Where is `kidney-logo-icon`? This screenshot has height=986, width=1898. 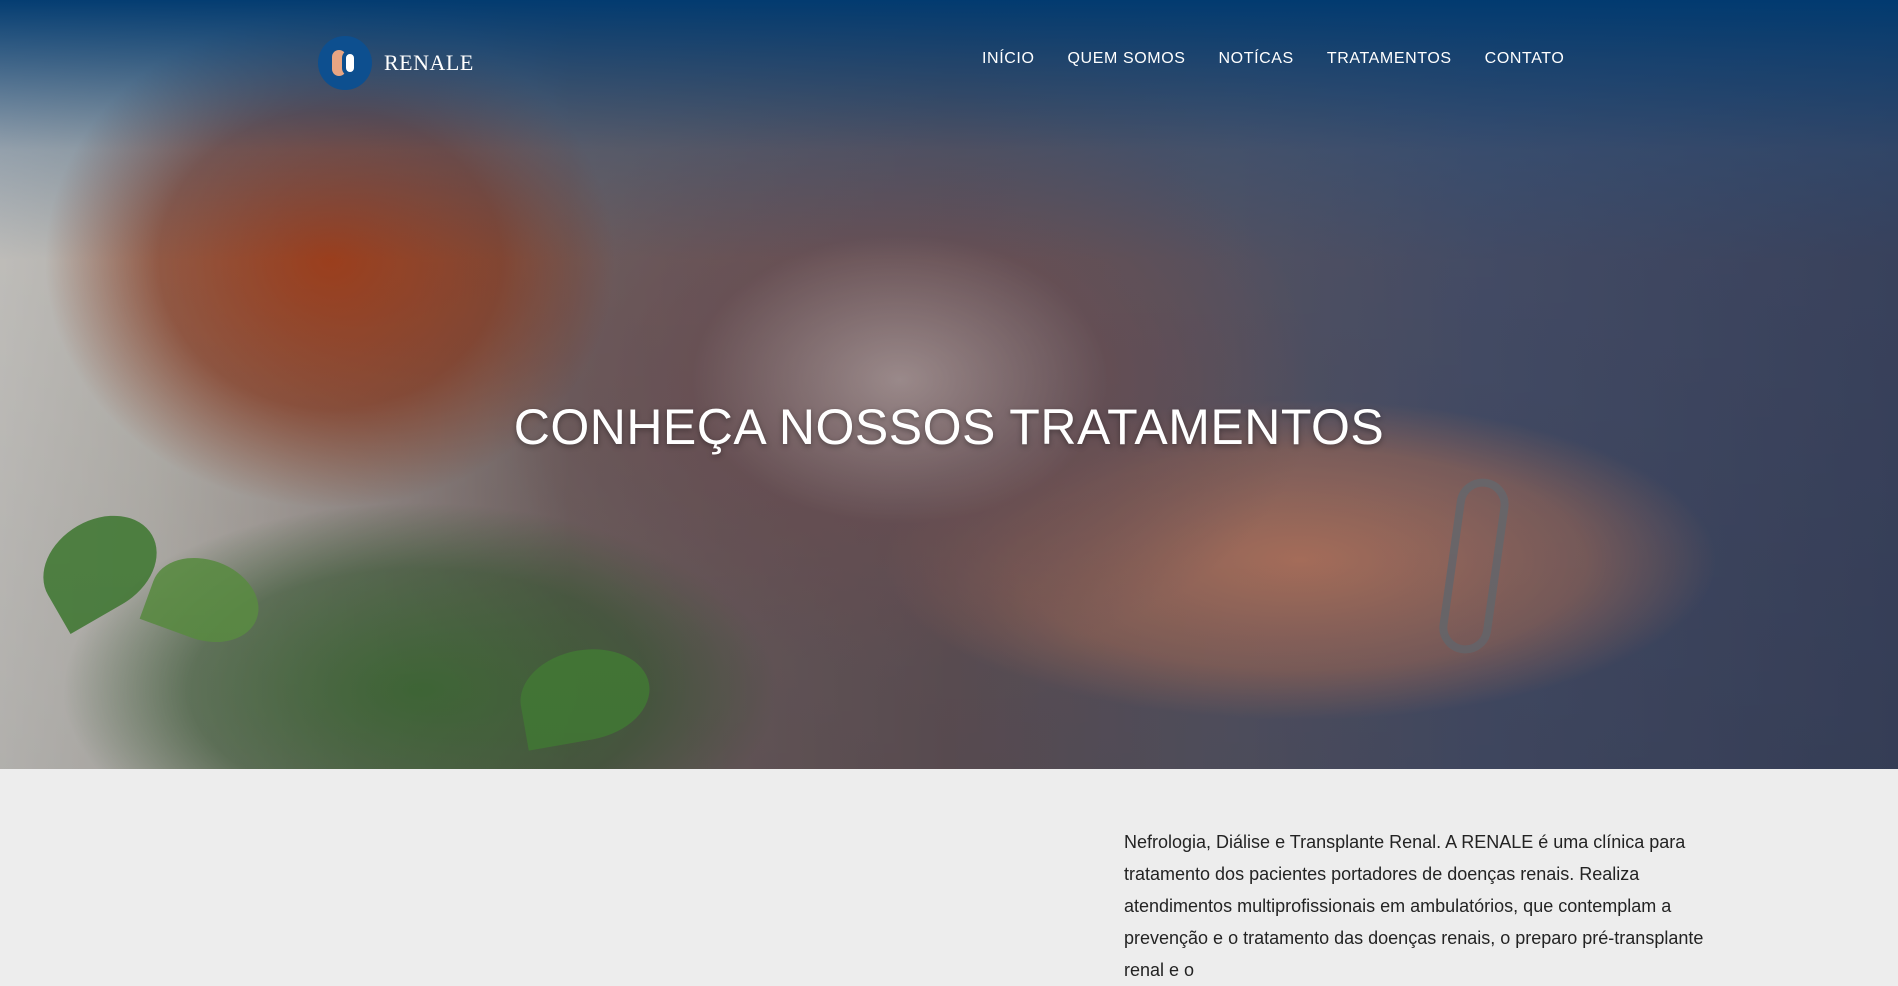
kidney-logo-icon is located at coordinates (345, 63).